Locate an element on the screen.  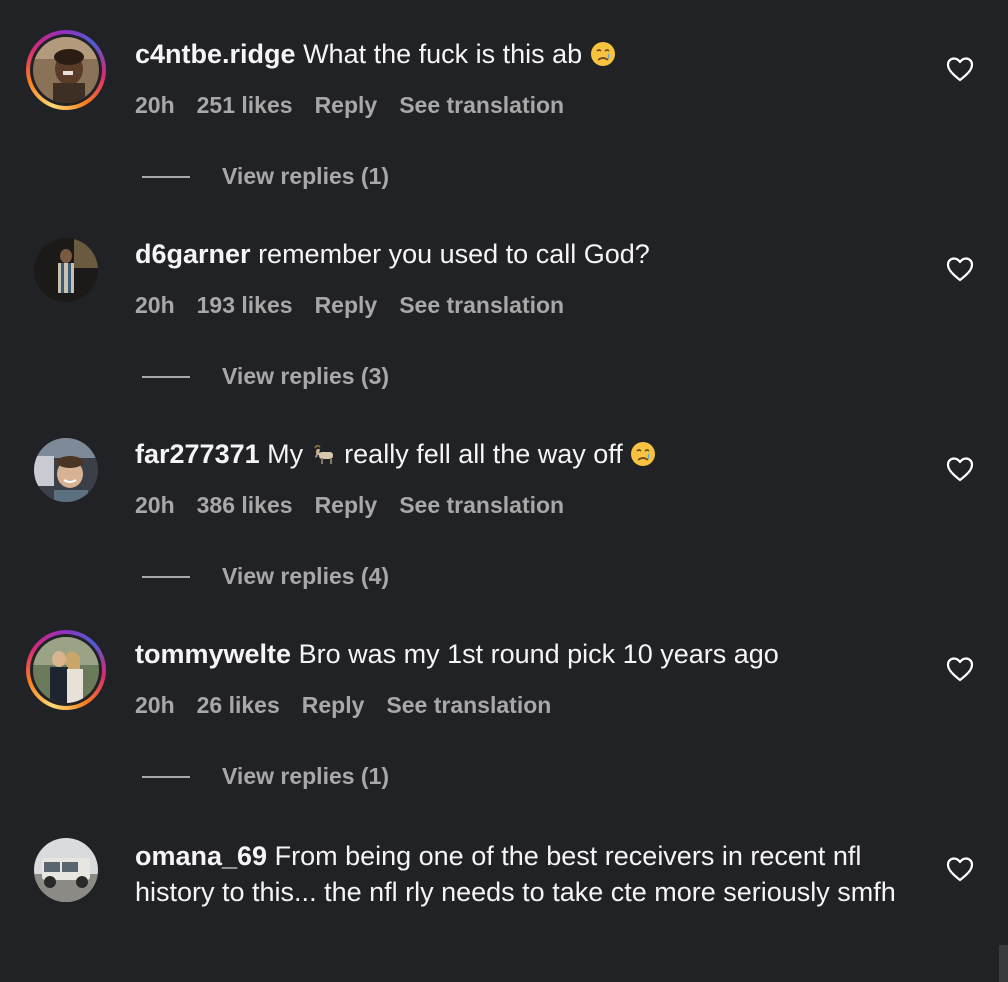
comment-text: far277371 My really fell all the way off is located at coordinates (530, 454).